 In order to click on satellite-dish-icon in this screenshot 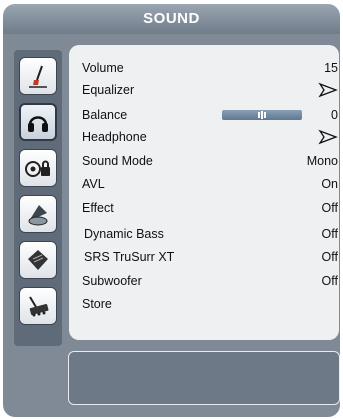, I will do `click(38, 214)`.